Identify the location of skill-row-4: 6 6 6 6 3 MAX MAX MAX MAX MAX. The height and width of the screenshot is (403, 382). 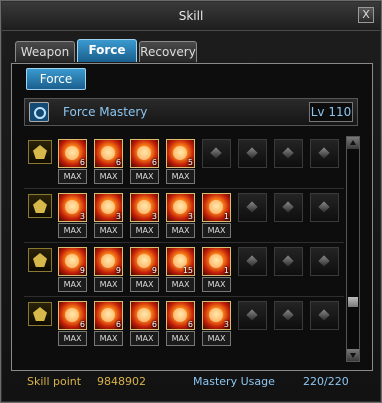
(184, 324).